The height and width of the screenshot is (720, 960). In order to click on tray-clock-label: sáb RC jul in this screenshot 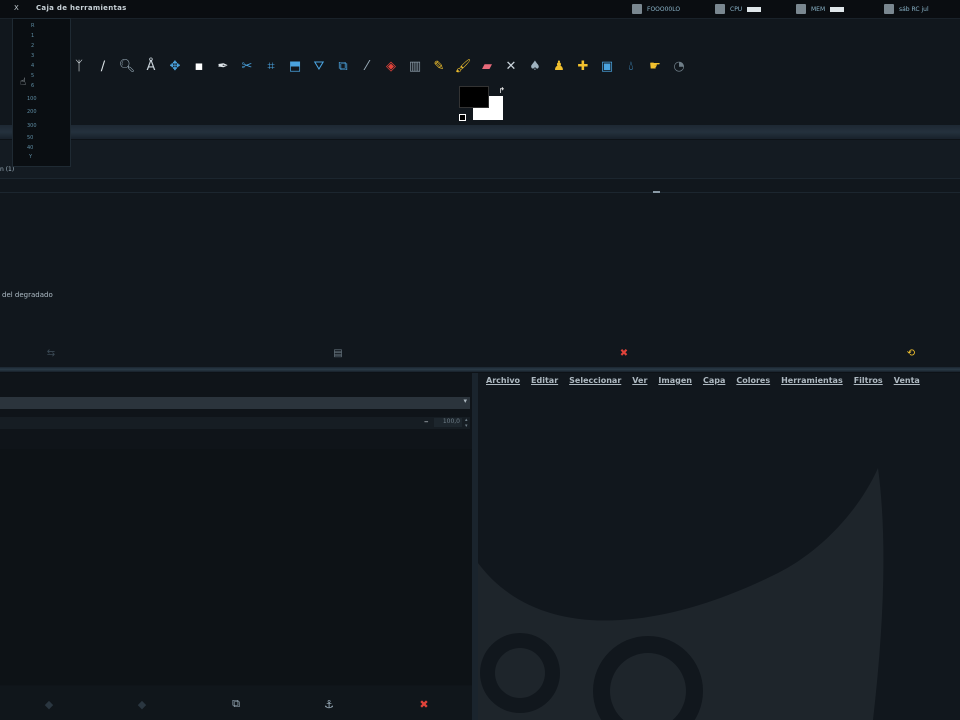, I will do `click(914, 9)`.